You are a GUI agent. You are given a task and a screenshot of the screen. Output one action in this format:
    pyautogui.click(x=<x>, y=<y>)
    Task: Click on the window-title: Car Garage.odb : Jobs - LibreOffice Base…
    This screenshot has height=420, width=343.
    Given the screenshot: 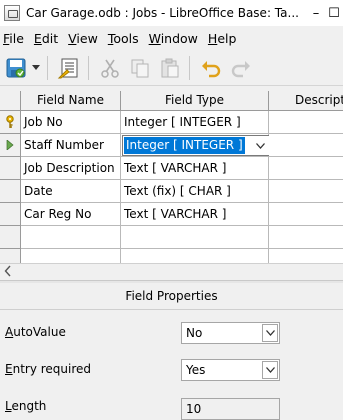 What is the action you would take?
    pyautogui.click(x=162, y=13)
    